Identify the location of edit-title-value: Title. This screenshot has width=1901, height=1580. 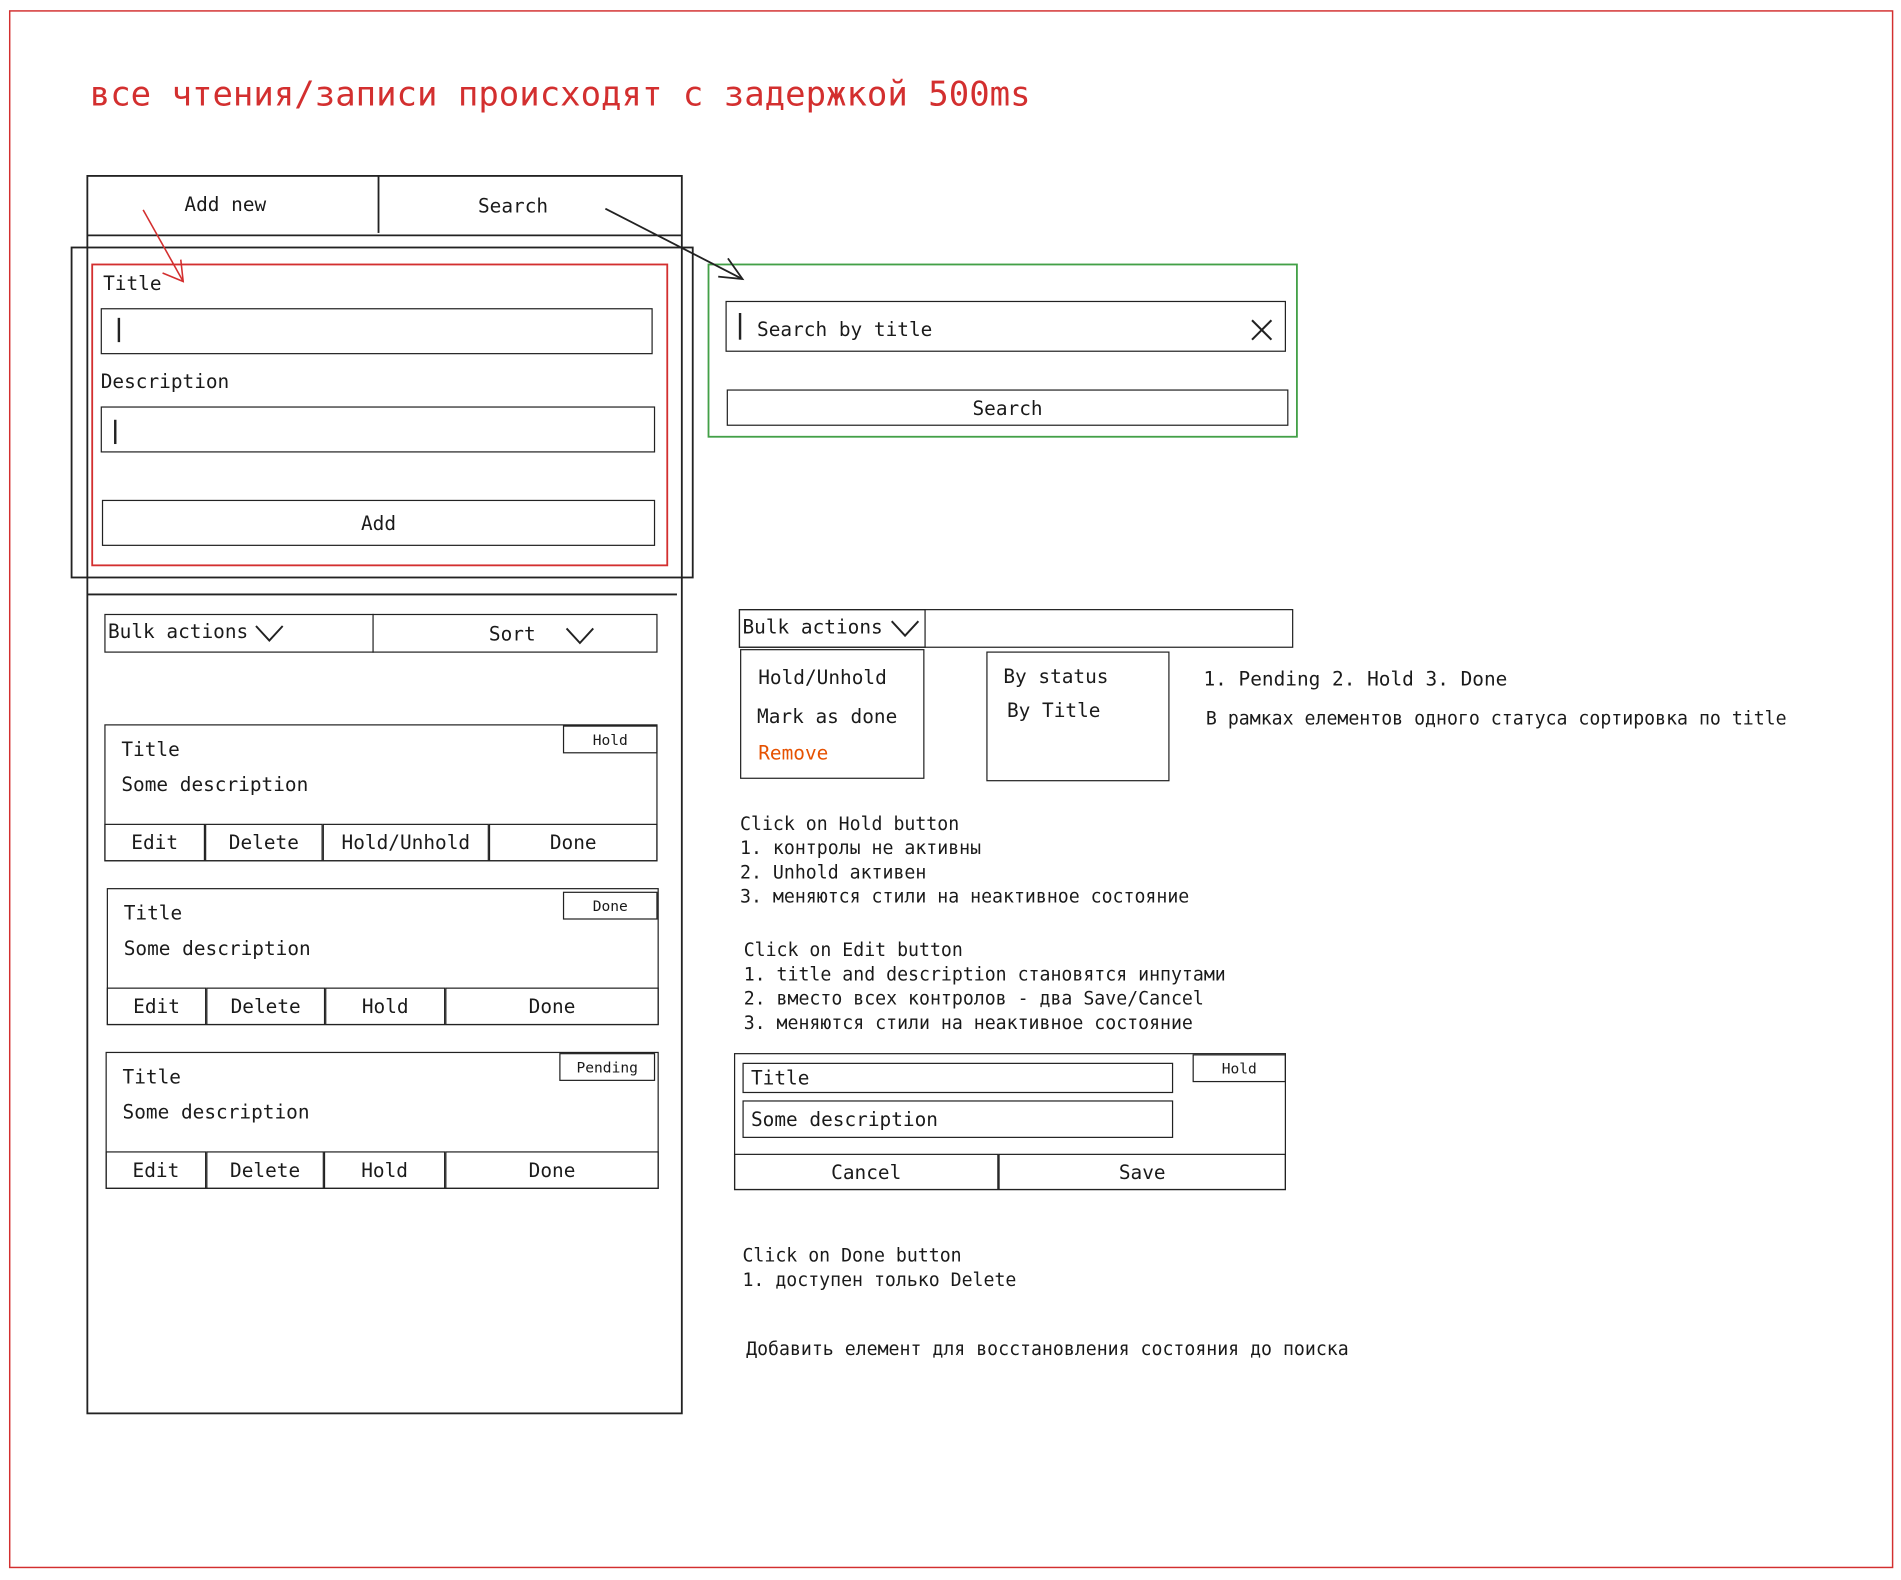
(780, 1078).